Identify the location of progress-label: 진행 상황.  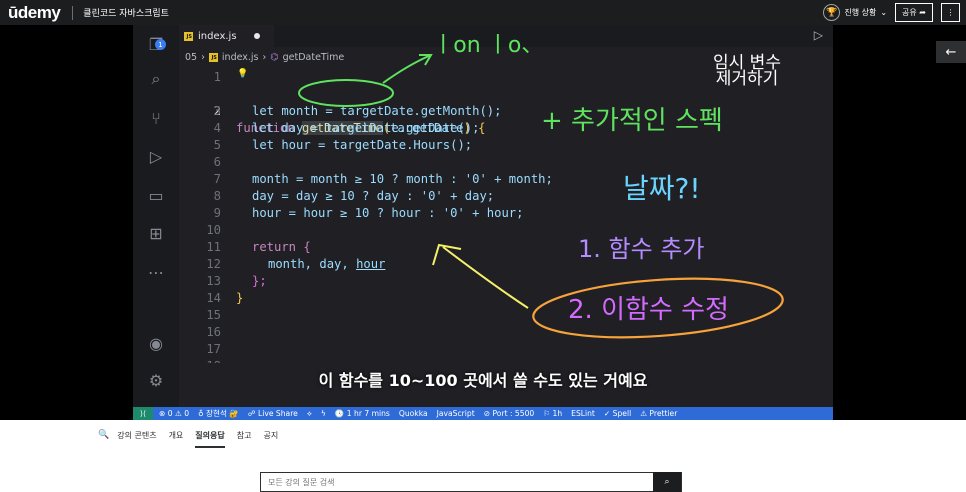
(860, 12).